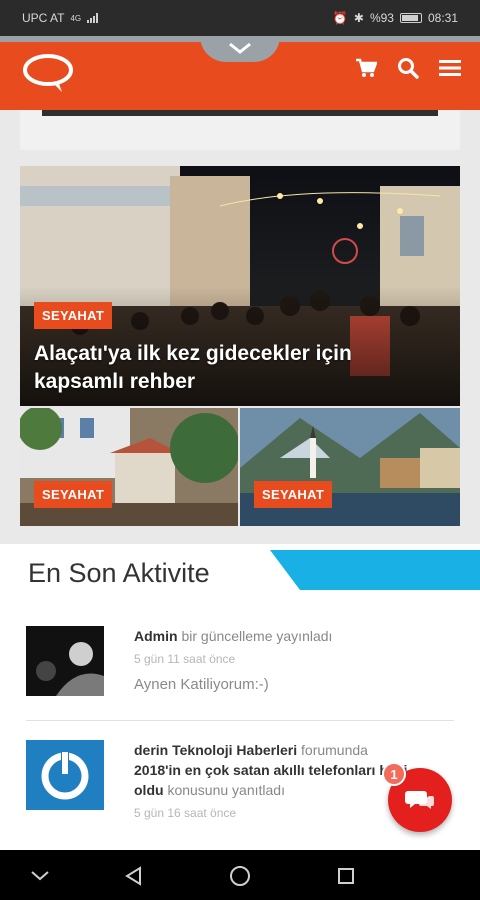  I want to click on carrier-label: UPC AT, so click(43, 18).